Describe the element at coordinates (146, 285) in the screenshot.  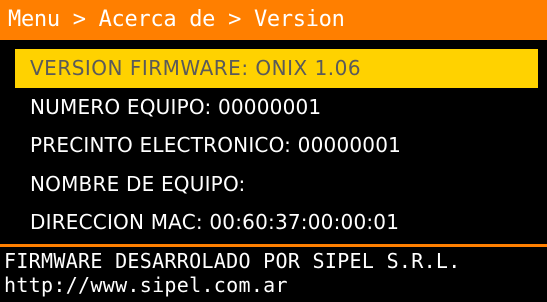
I see `footer-url: http://www.sipel.com.ar` at that location.